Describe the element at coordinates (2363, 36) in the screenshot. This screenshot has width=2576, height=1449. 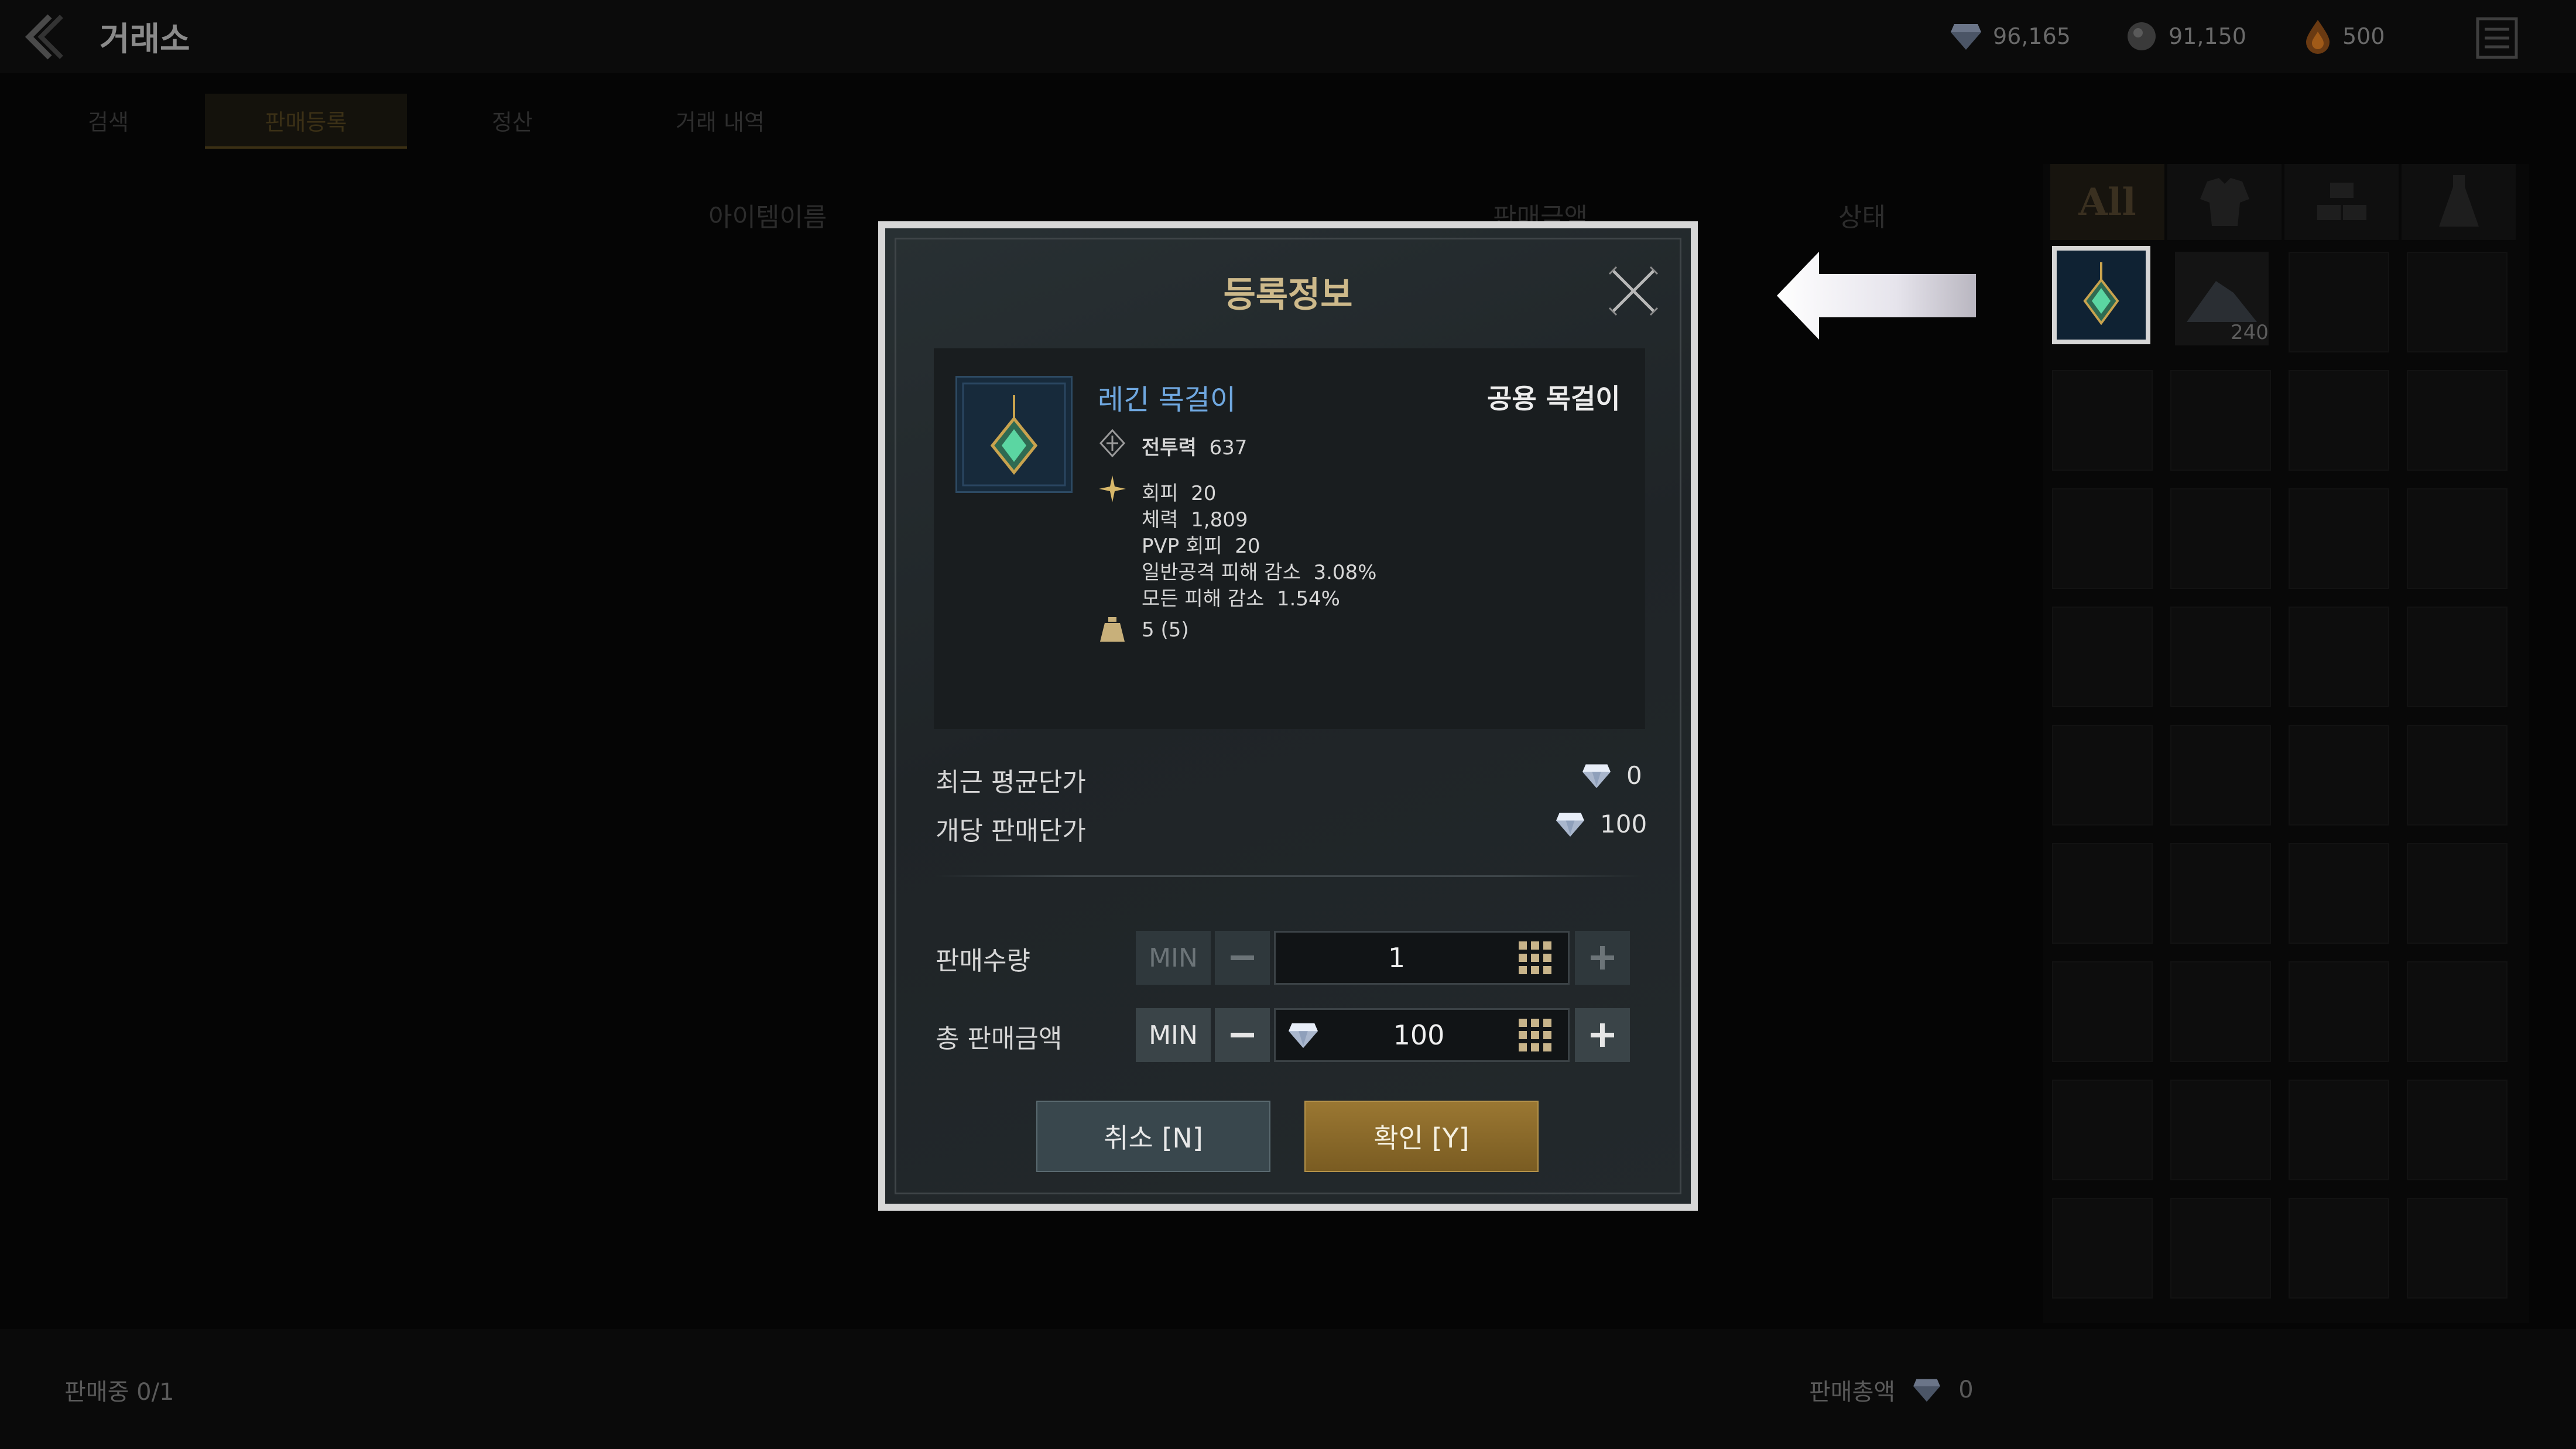
I see `currency-flame-value: 500` at that location.